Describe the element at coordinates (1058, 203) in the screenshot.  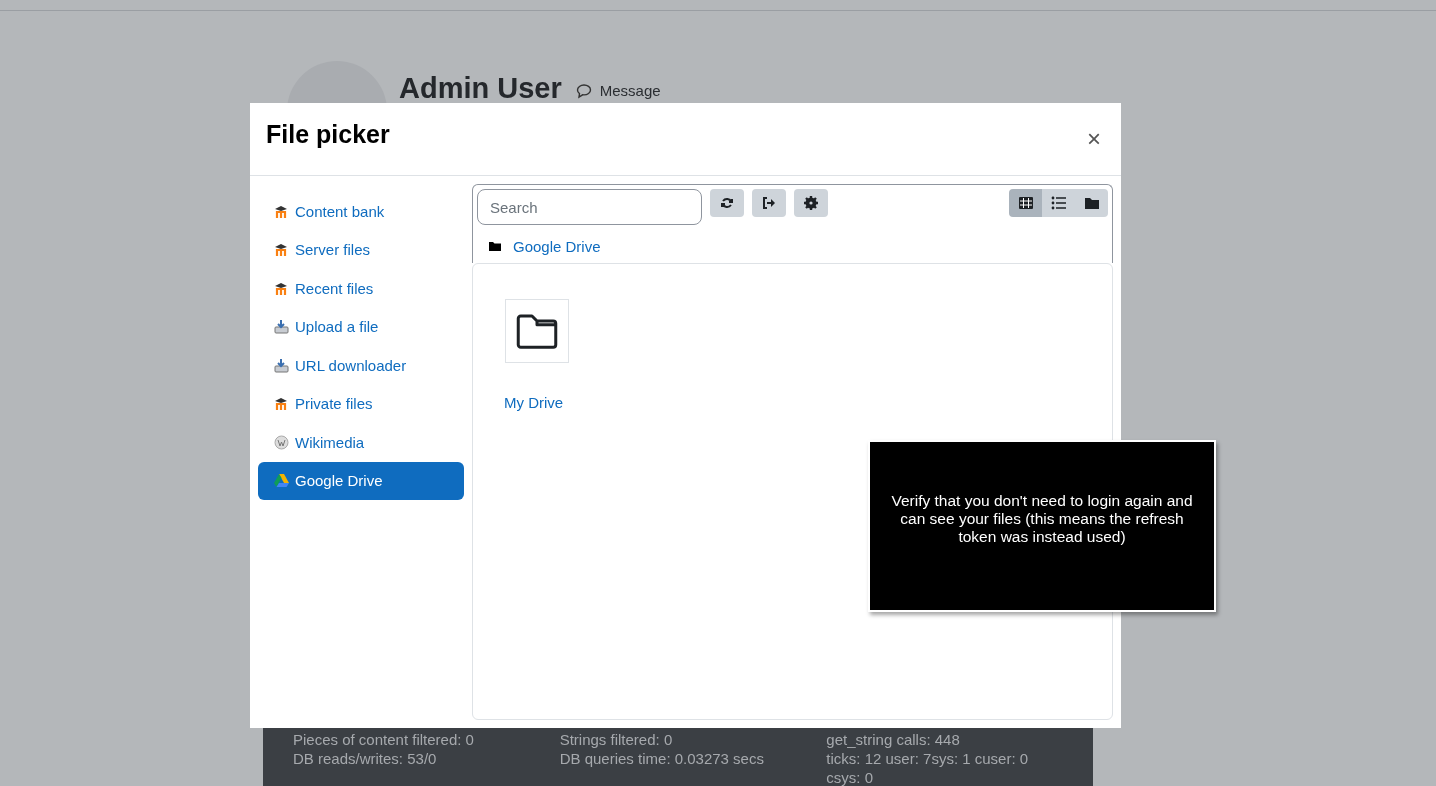
I see `list-icon` at that location.